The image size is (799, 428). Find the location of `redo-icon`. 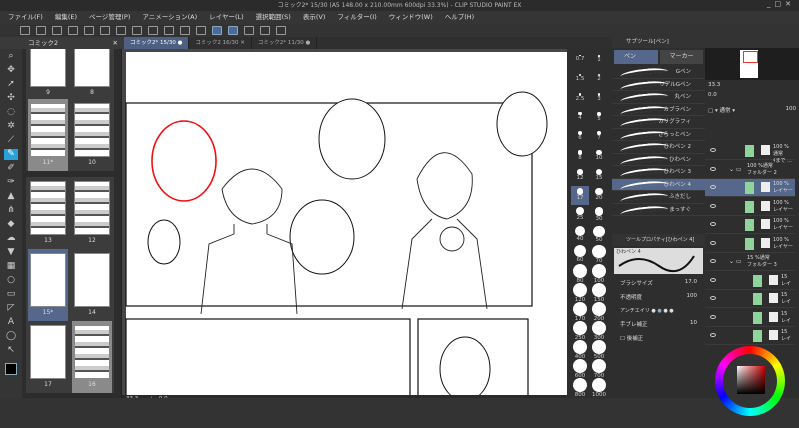

redo-icon is located at coordinates (105, 30).